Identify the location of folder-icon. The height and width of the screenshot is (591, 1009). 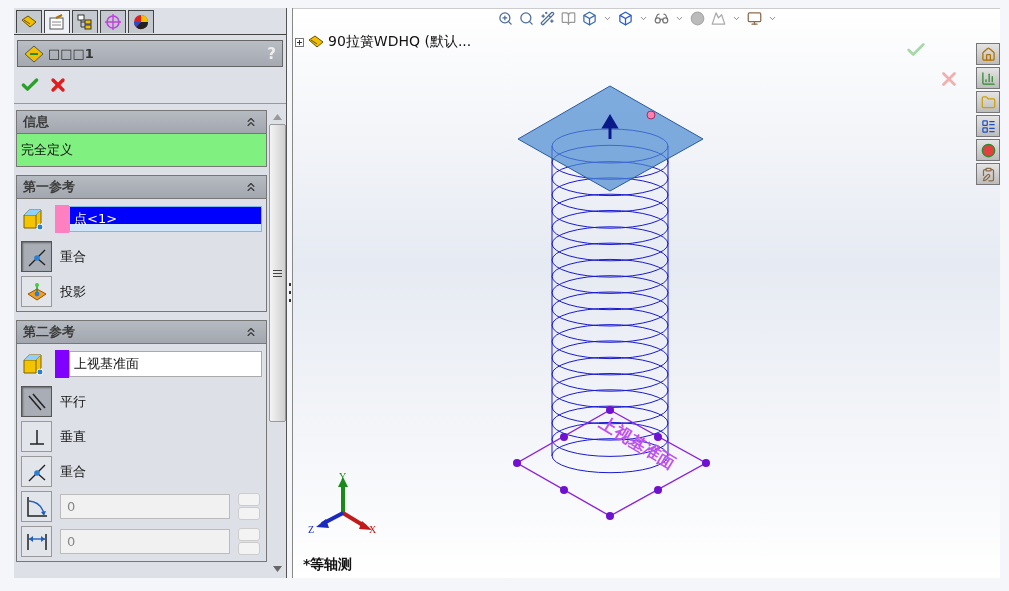
(988, 102).